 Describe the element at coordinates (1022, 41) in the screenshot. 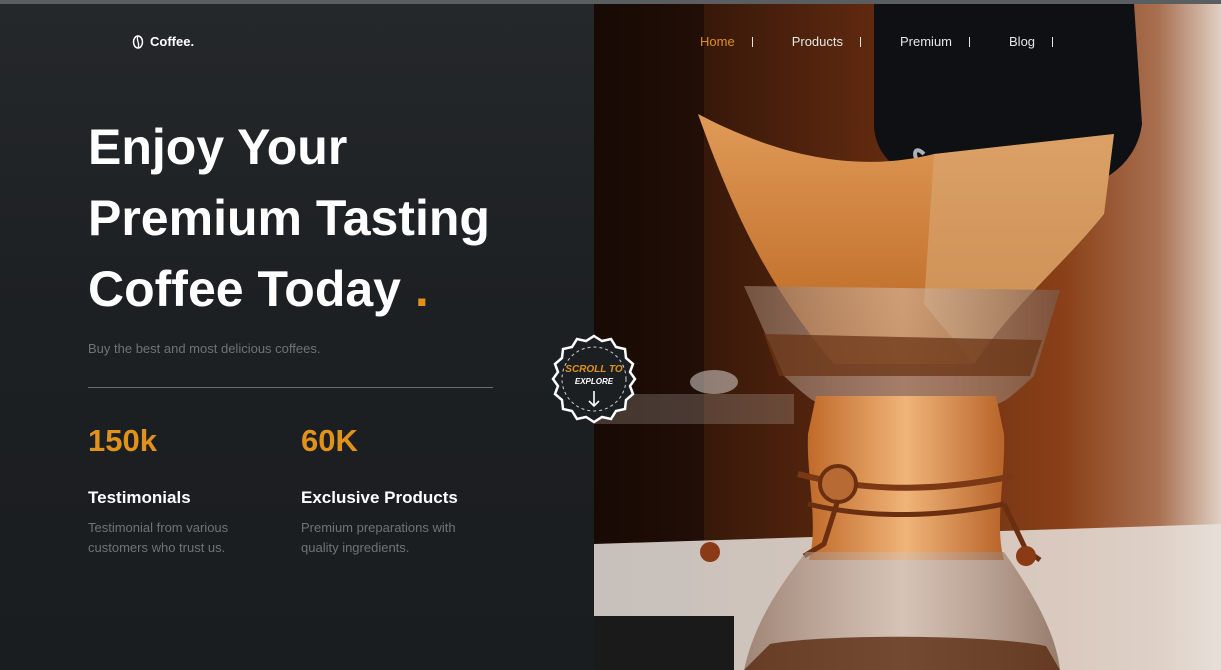

I see `nav-item-blog: Blog` at that location.